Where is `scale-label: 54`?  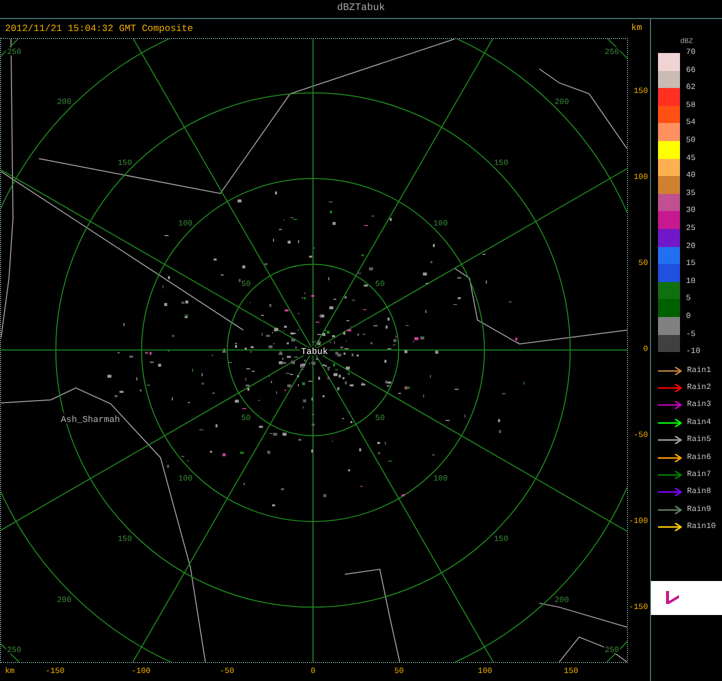
scale-label: 54 is located at coordinates (691, 123).